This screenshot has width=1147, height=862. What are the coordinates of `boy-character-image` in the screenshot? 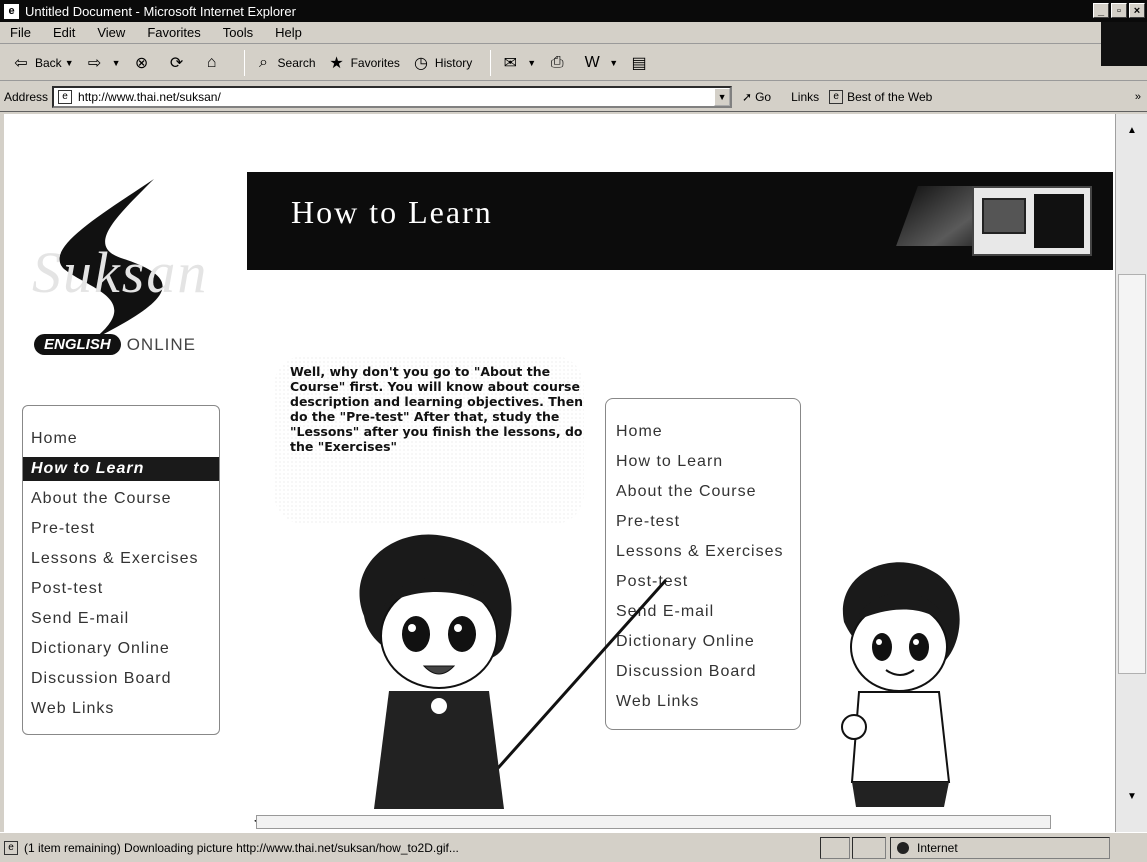 It's located at (900, 684).